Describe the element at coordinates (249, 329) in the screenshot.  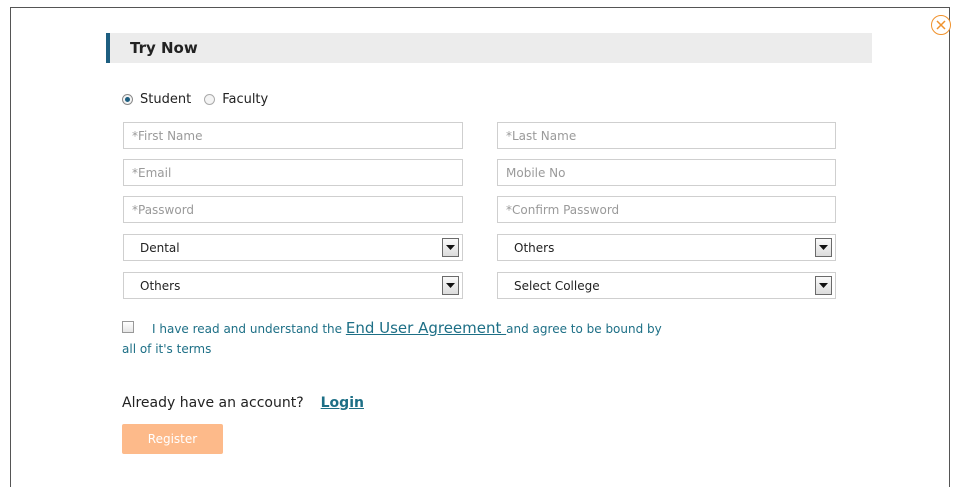
I see `agreement-text-before: I have read and understand the` at that location.